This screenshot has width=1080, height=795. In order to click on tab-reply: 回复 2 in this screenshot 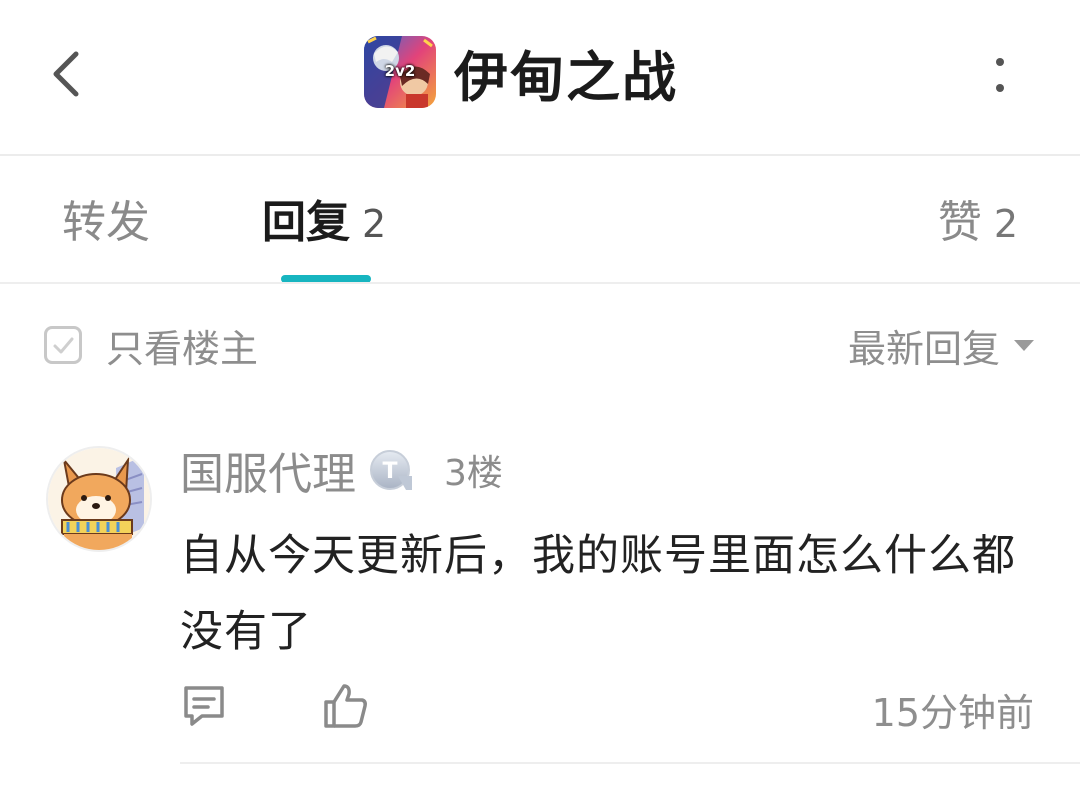, I will do `click(324, 221)`.